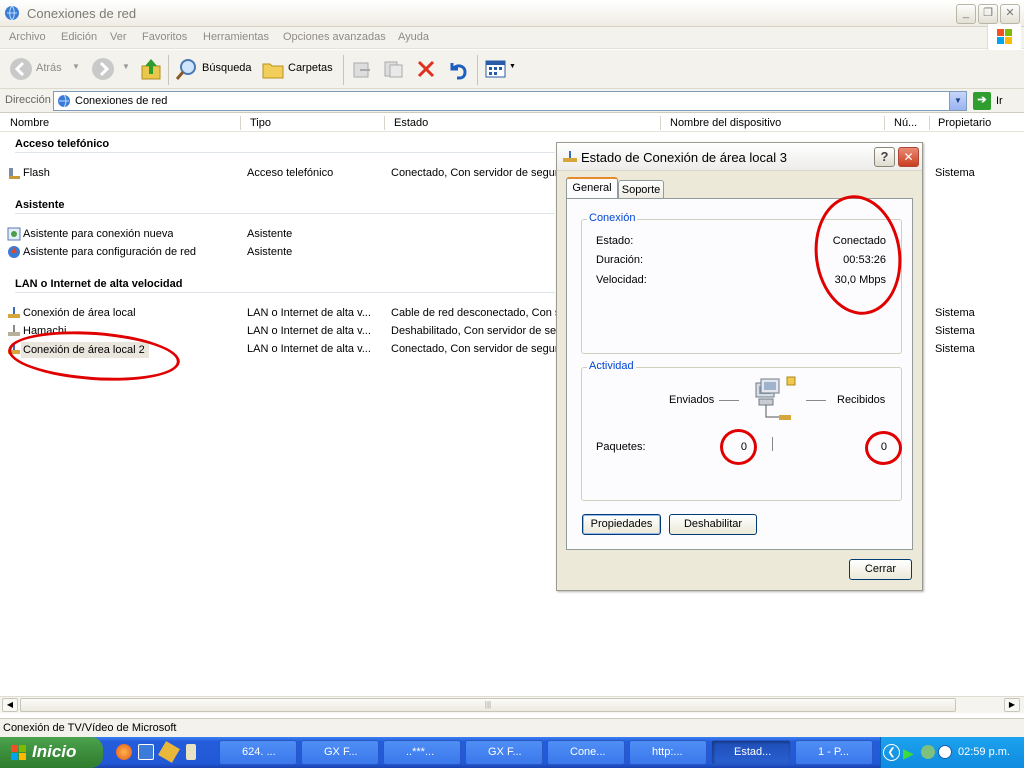  What do you see at coordinates (79, 314) in the screenshot?
I see `list-item-name: Conexión de área local` at bounding box center [79, 314].